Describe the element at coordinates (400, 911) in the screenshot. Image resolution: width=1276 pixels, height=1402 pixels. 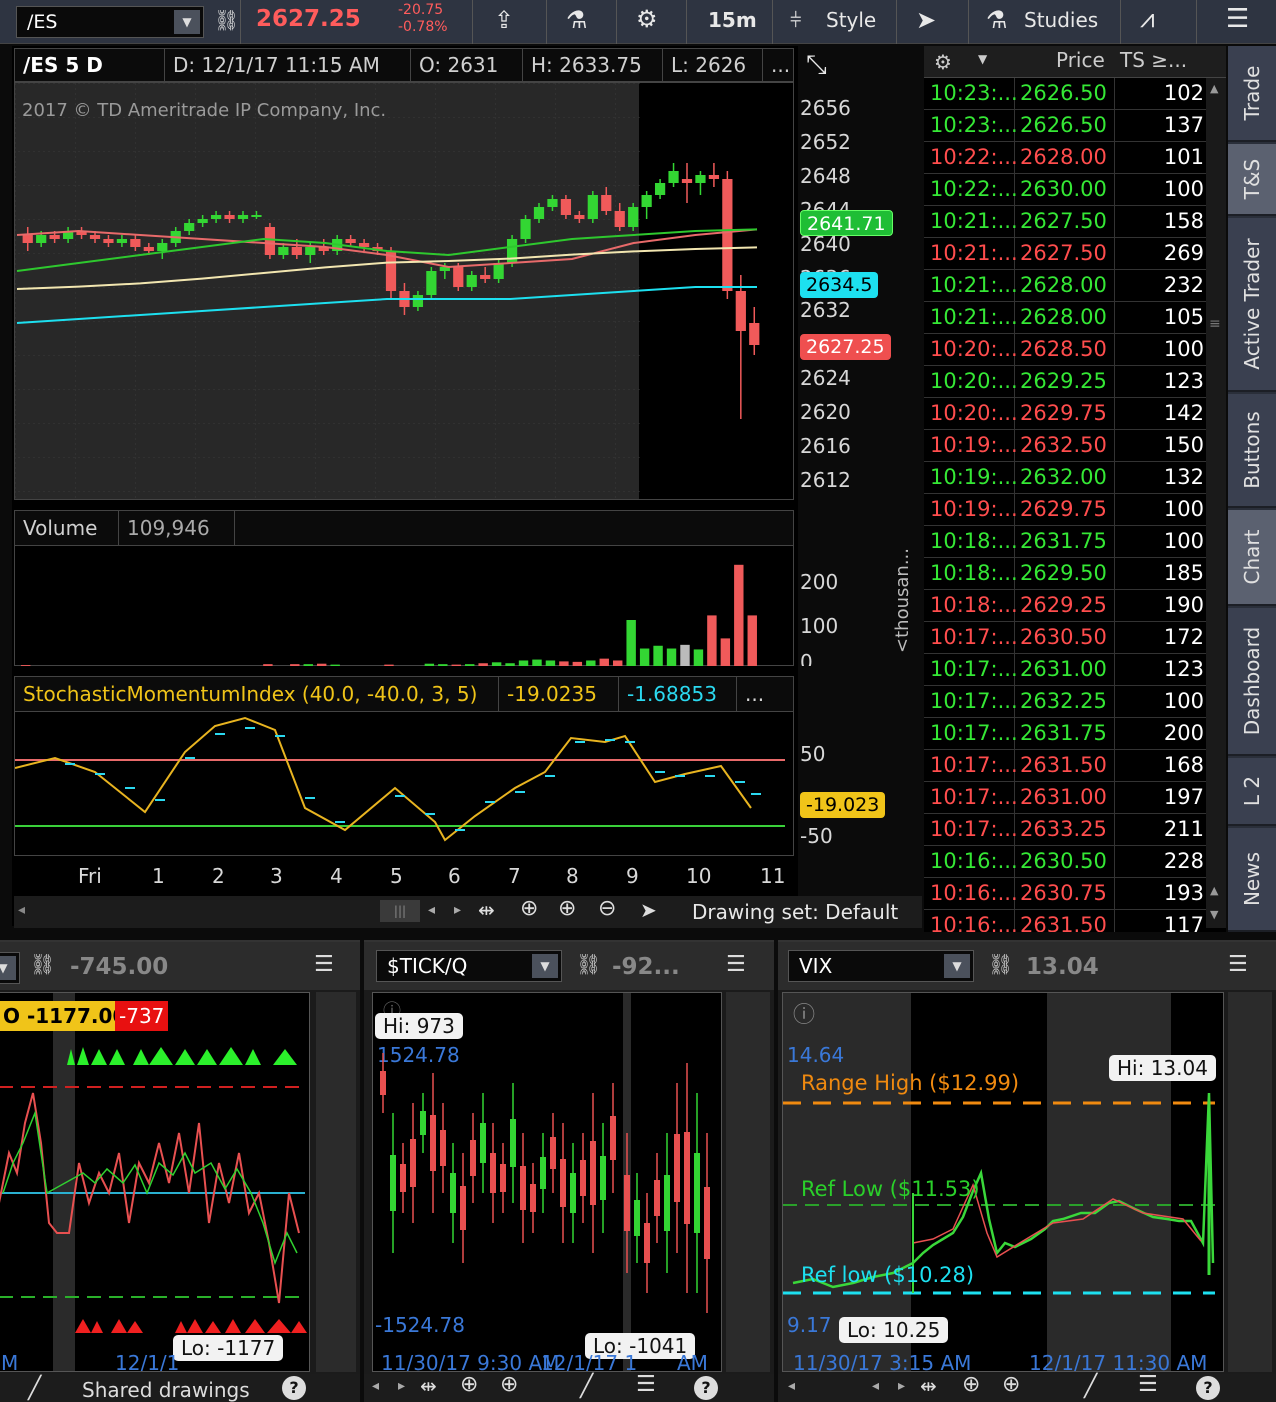
I see `scroll-thumb: |||` at that location.